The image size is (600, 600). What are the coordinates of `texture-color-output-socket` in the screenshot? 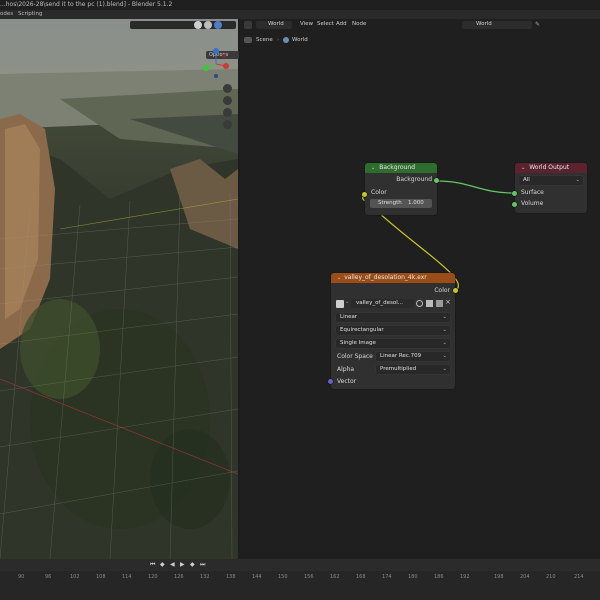 It's located at (455, 290).